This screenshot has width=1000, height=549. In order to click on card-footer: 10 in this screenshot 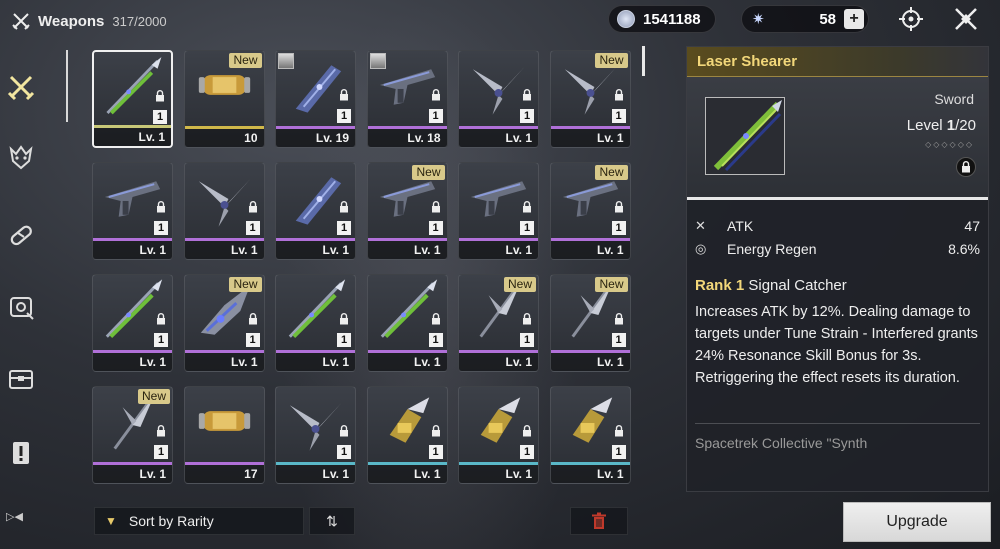, I will do `click(224, 138)`.